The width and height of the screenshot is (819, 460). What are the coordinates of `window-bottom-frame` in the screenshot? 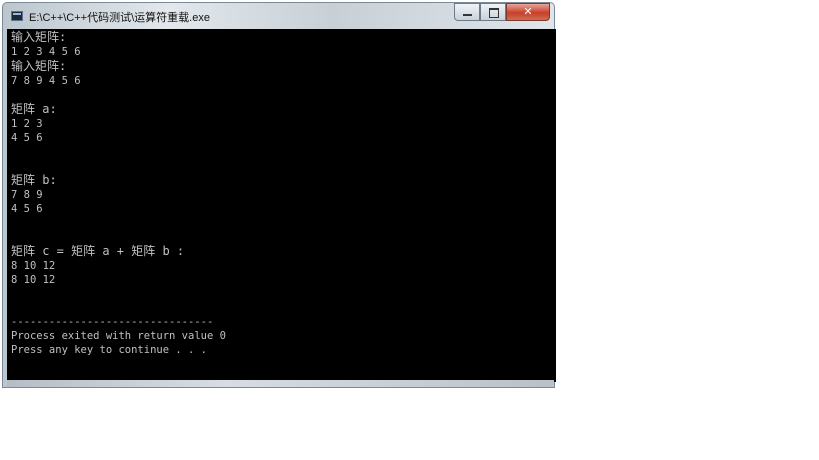 It's located at (280, 383).